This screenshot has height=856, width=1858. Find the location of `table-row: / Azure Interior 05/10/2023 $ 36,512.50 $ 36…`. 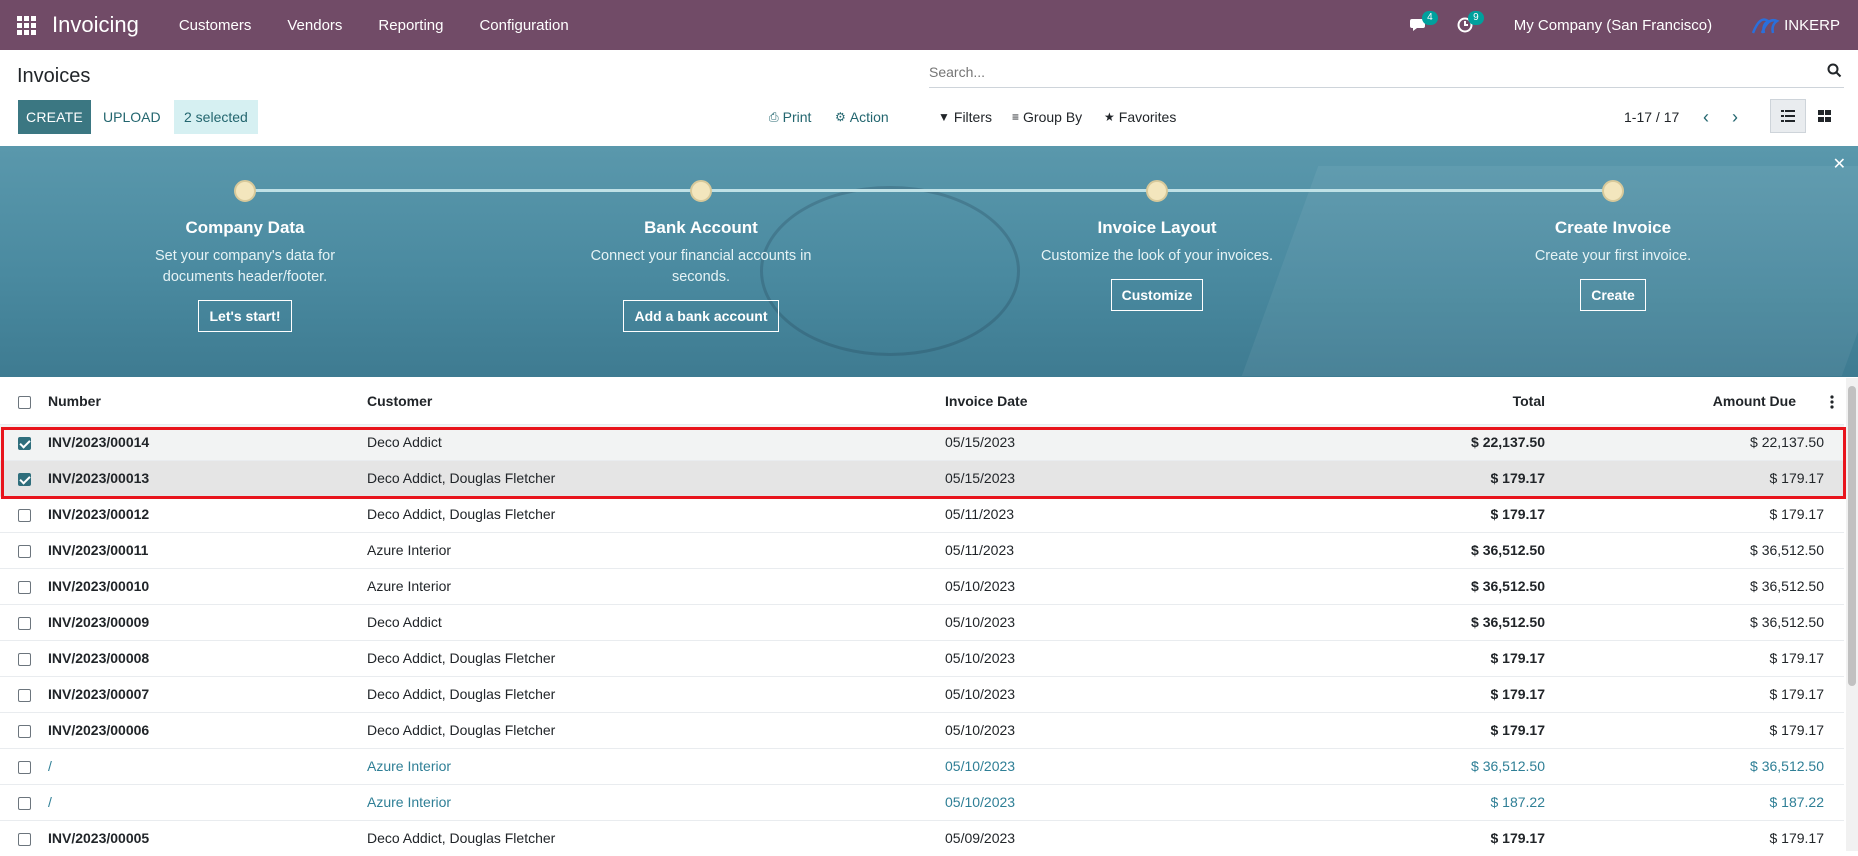

table-row: / Azure Interior 05/10/2023 $ 36,512.50 $ 36… is located at coordinates (922, 765).